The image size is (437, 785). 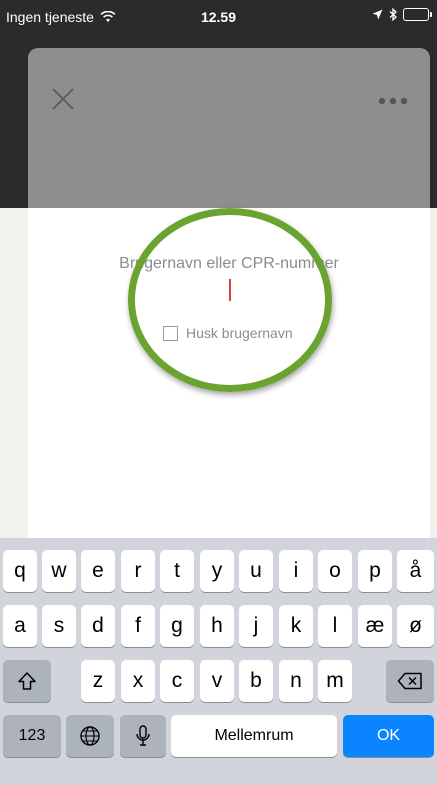 I want to click on close-icon, so click(x=63, y=99).